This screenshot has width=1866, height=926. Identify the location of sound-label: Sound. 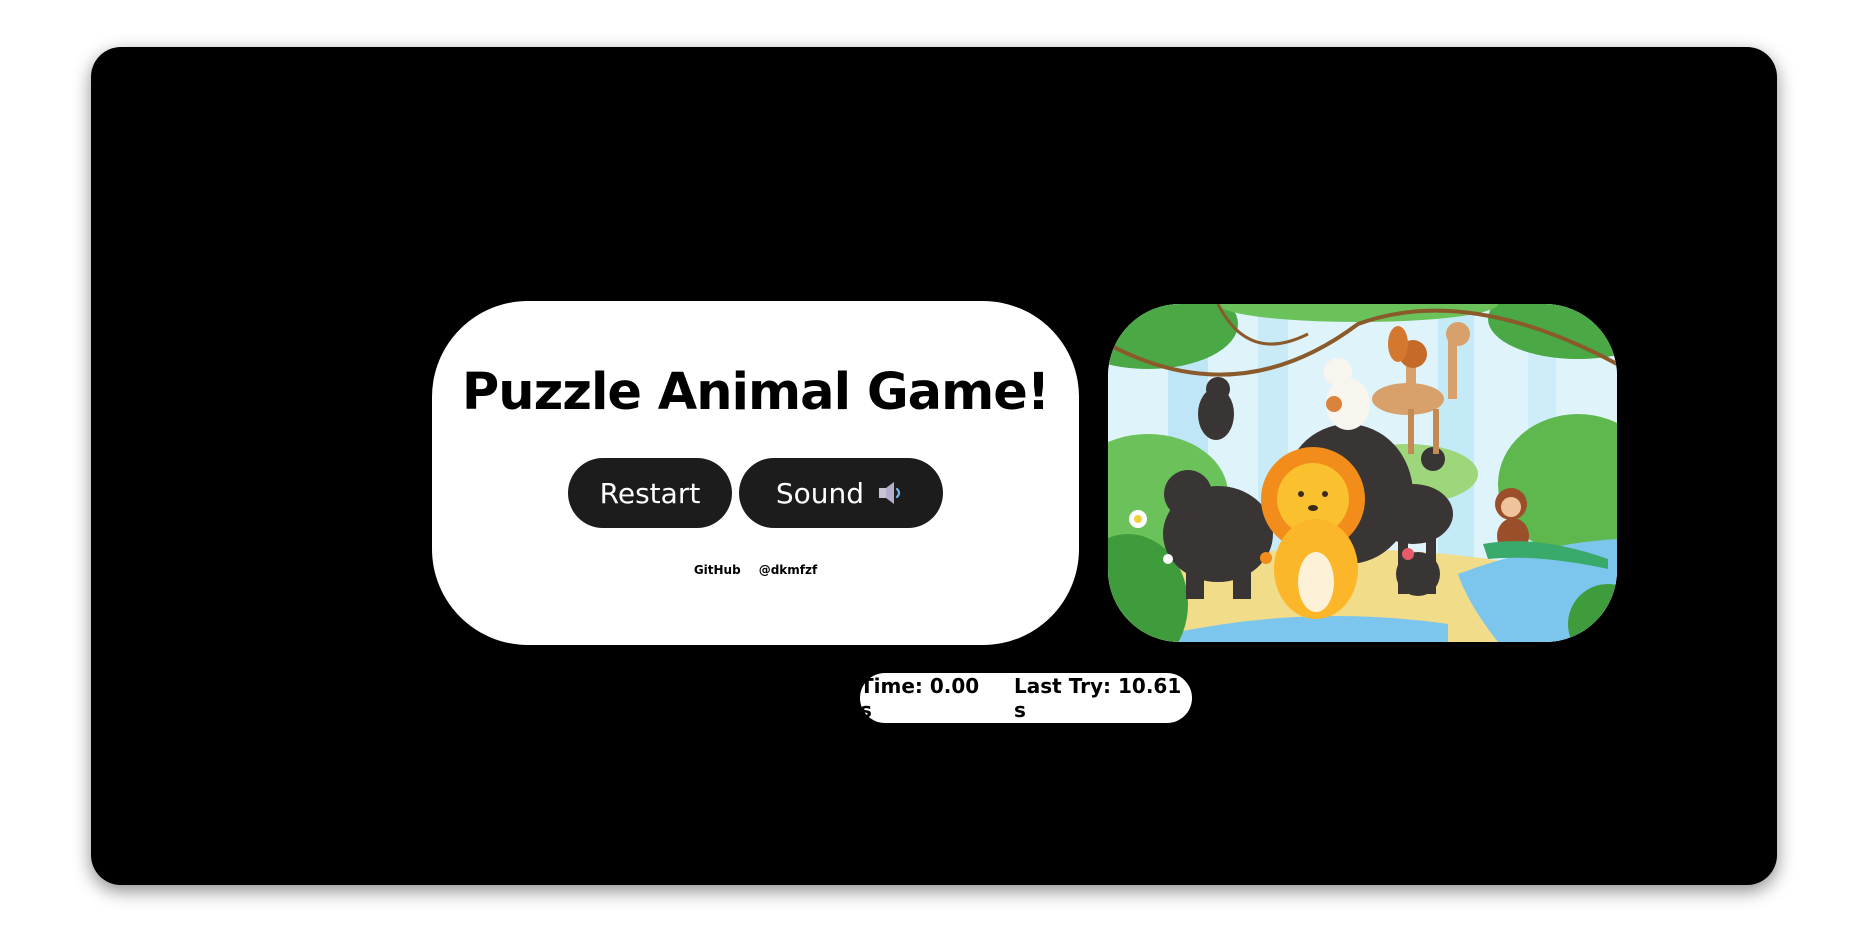
(820, 493).